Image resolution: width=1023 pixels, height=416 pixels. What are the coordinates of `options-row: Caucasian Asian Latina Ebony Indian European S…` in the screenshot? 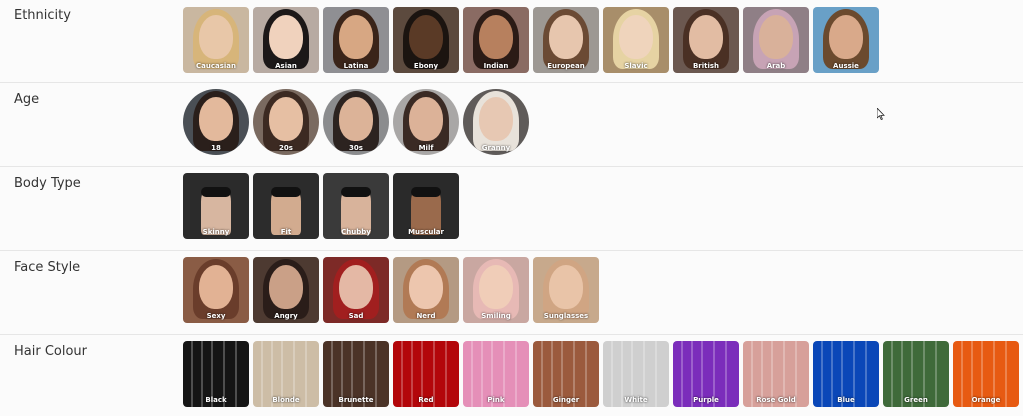 It's located at (531, 40).